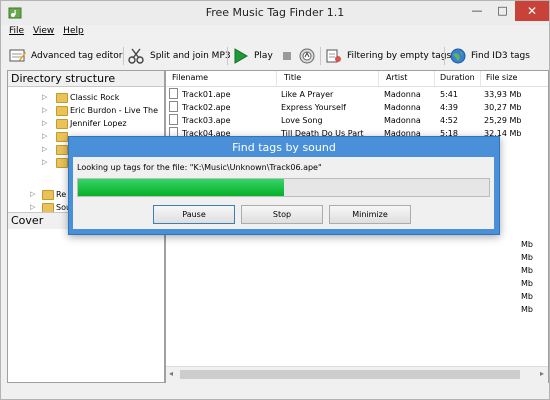 This screenshot has width=550, height=400. I want to click on close-button: ✕, so click(532, 11).